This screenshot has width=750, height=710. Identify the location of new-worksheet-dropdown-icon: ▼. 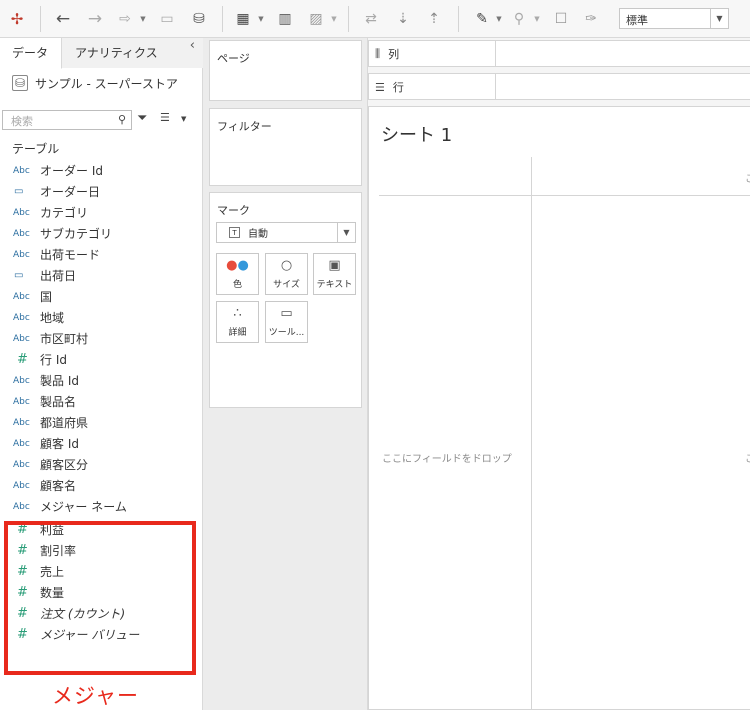
(261, 19).